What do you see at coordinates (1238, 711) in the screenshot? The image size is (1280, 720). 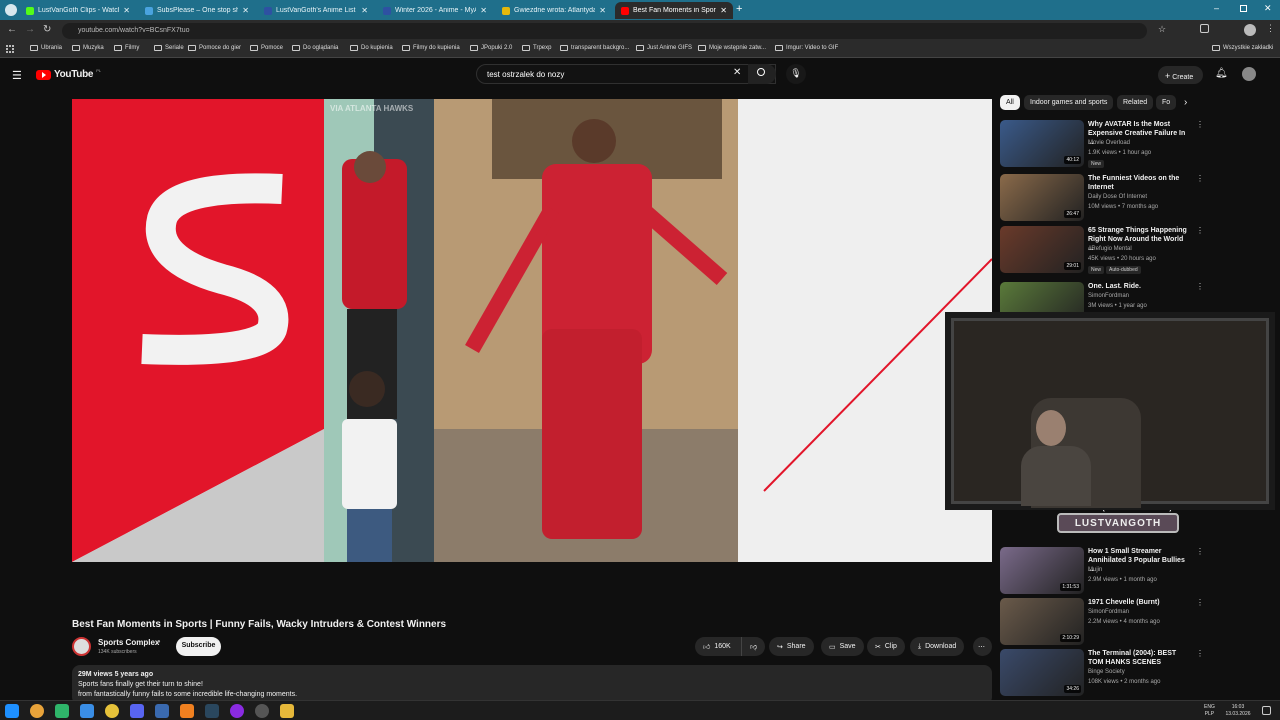 I see `clock: 16:03 13.03.2026` at bounding box center [1238, 711].